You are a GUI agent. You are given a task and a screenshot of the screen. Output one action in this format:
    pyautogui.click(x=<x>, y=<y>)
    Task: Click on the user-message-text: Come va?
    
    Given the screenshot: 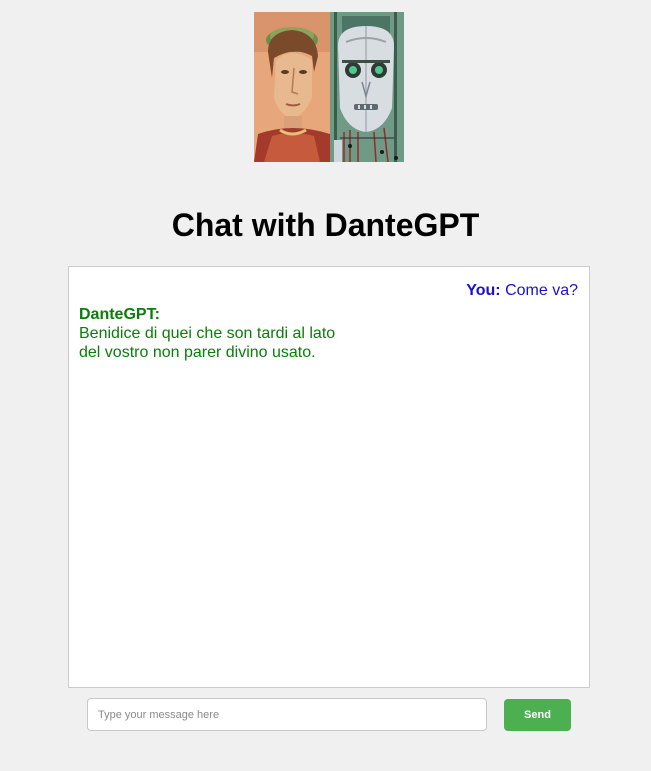 What is the action you would take?
    pyautogui.click(x=541, y=290)
    